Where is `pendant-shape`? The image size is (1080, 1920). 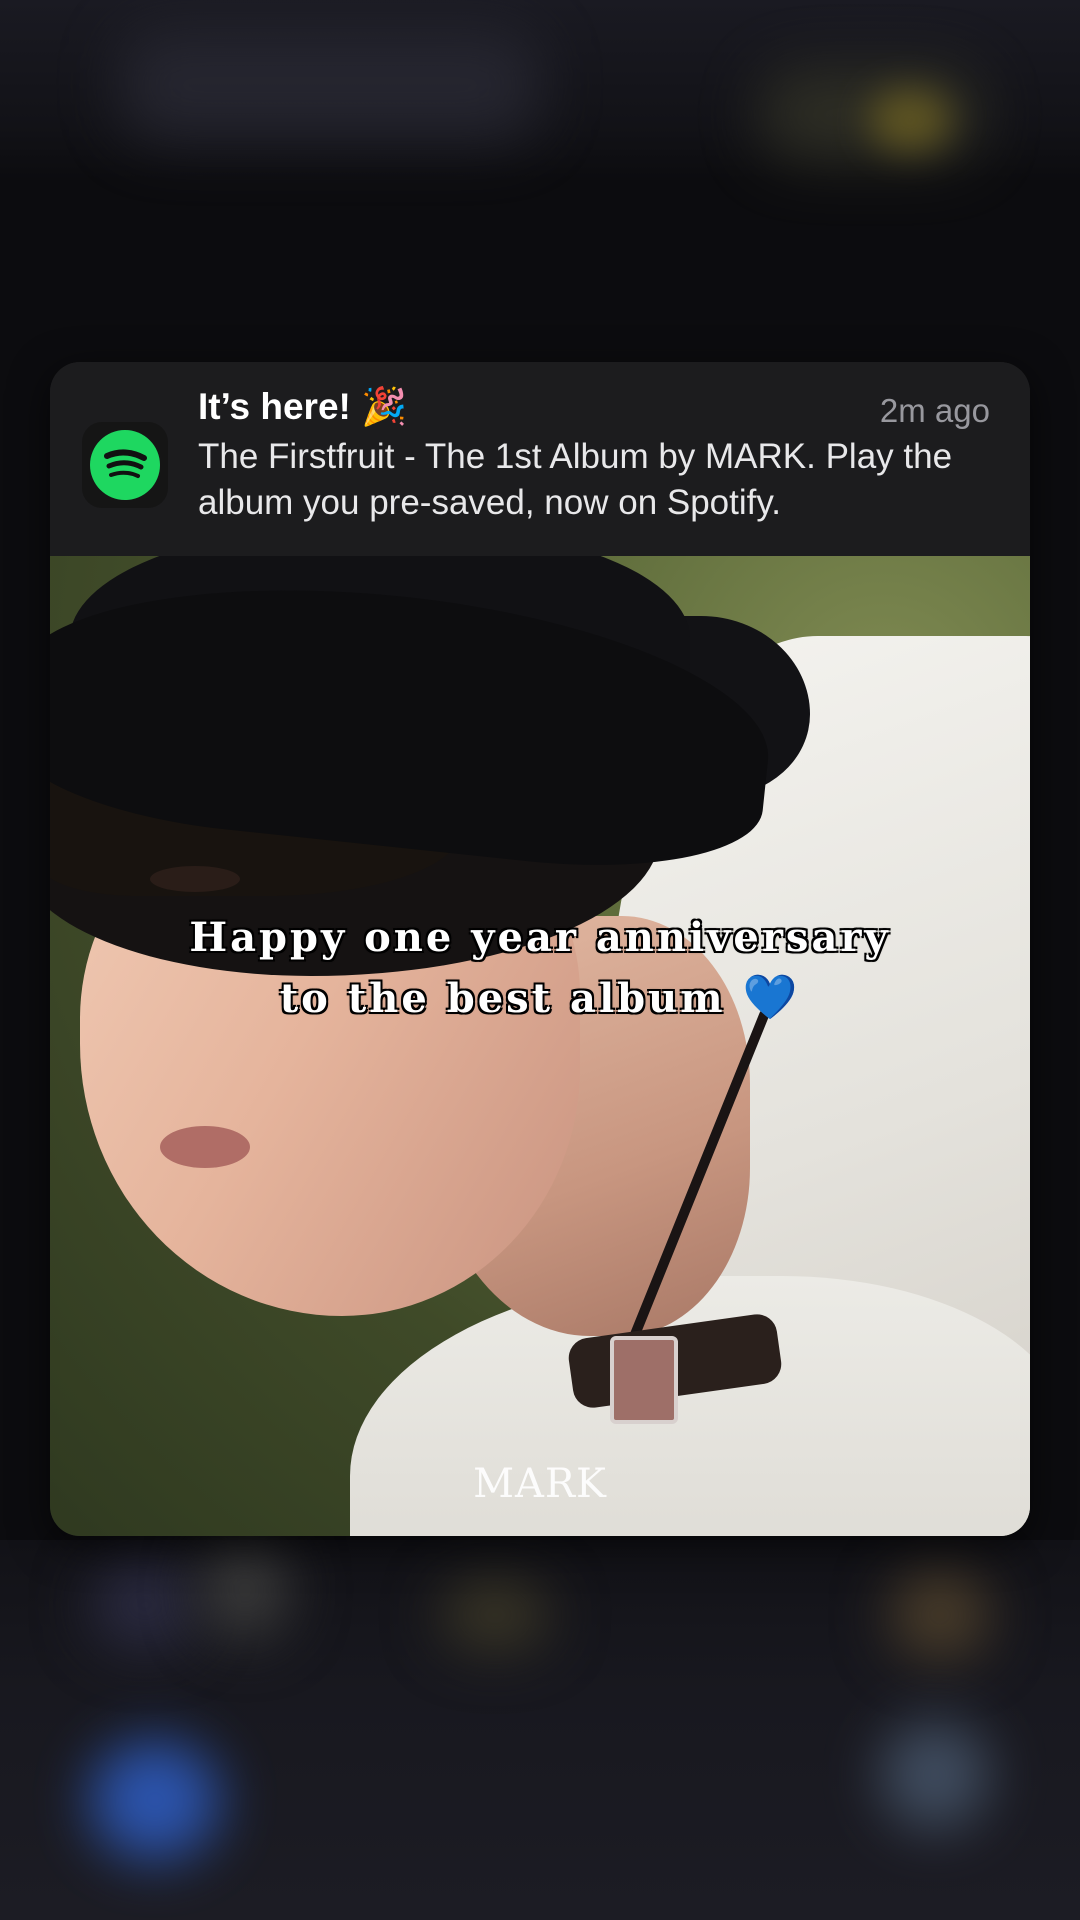
pendant-shape is located at coordinates (644, 1380).